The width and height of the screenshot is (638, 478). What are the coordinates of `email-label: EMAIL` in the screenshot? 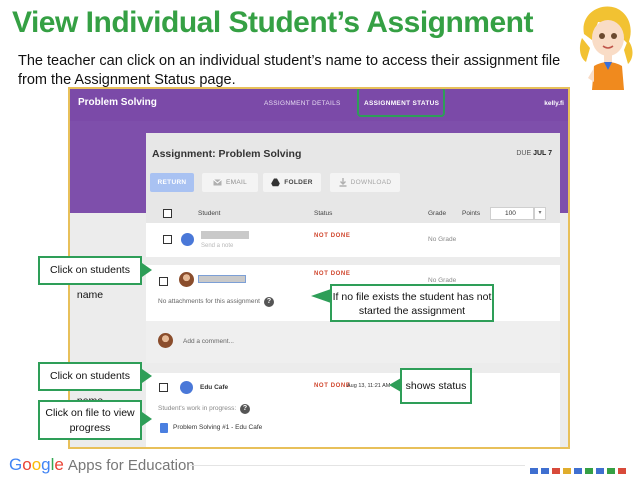 It's located at (236, 182).